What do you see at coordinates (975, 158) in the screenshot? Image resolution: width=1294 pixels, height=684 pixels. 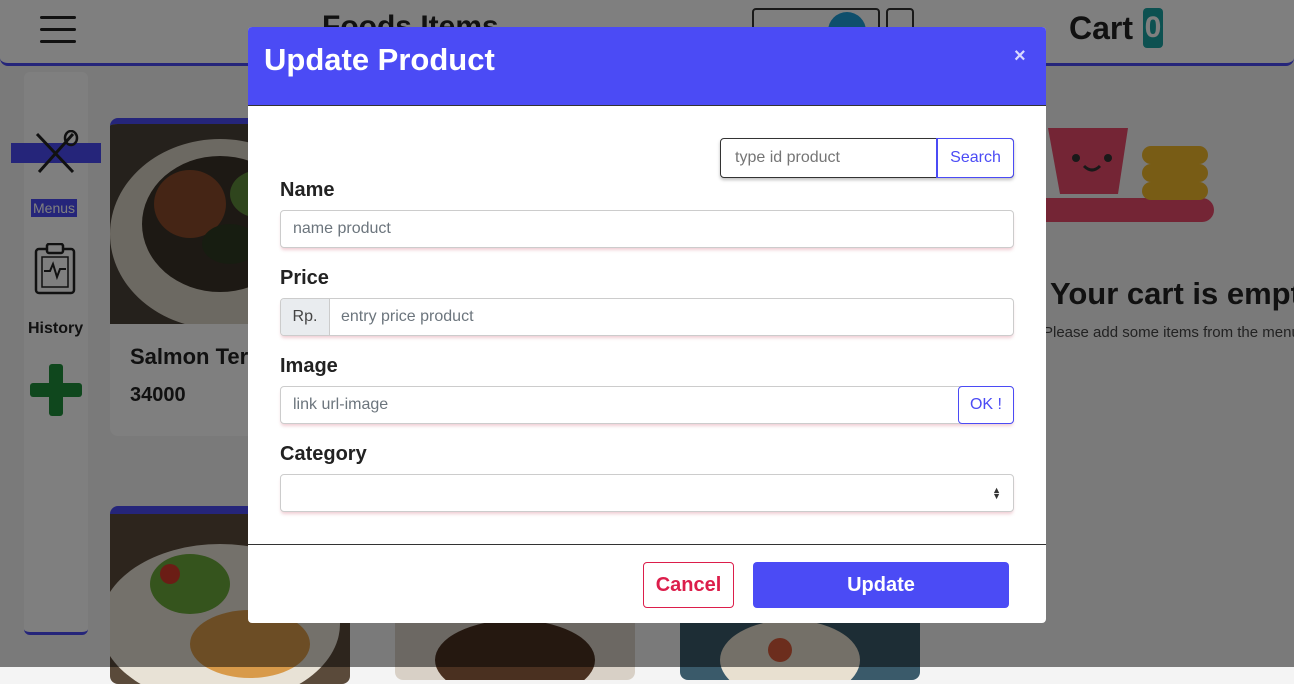 I see `search-button: Search` at bounding box center [975, 158].